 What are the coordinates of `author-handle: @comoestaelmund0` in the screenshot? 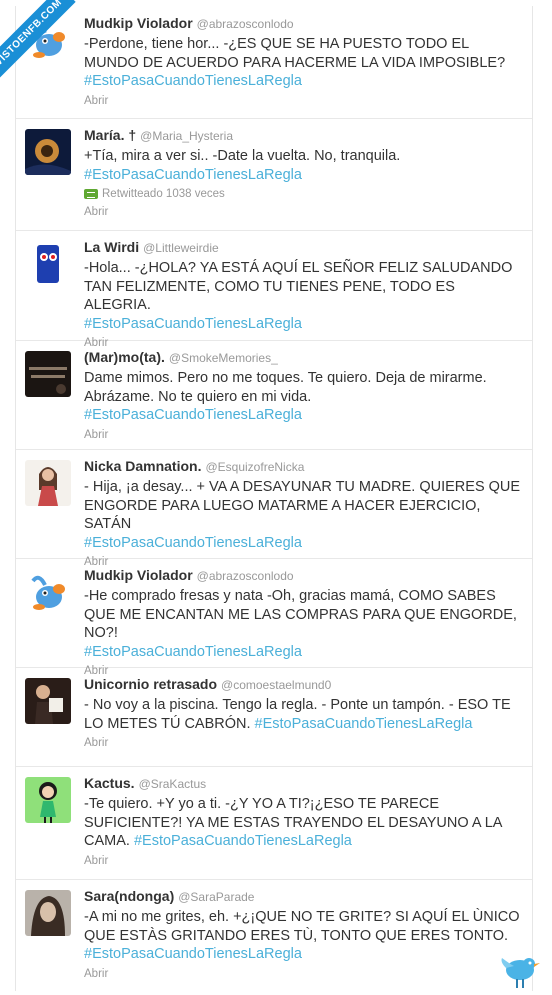 It's located at (276, 685).